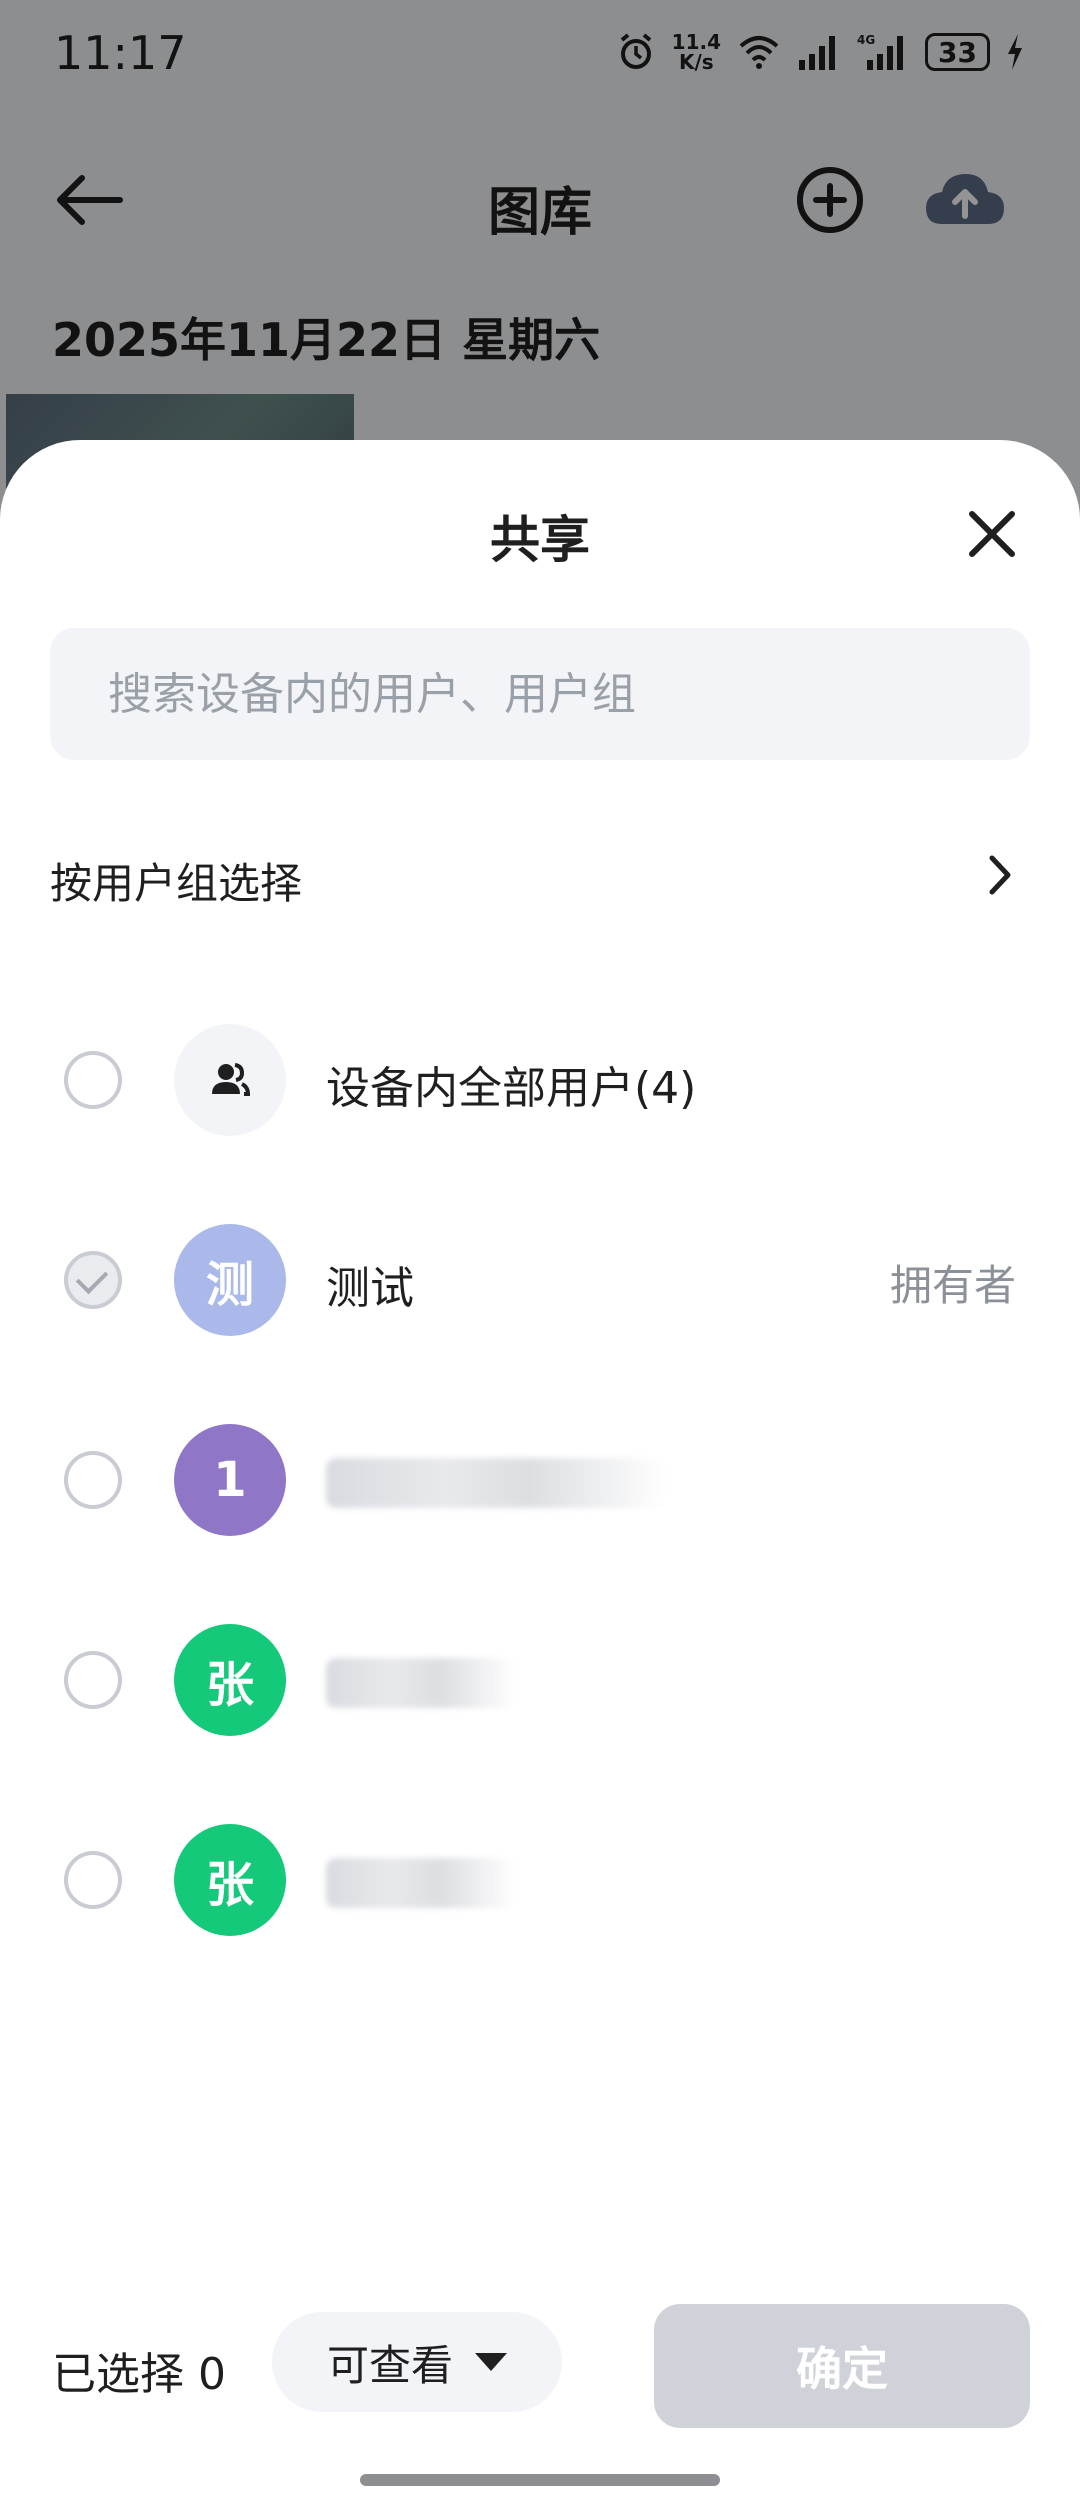 This screenshot has width=1080, height=2504. I want to click on permission-label: 可查看, so click(389, 2365).